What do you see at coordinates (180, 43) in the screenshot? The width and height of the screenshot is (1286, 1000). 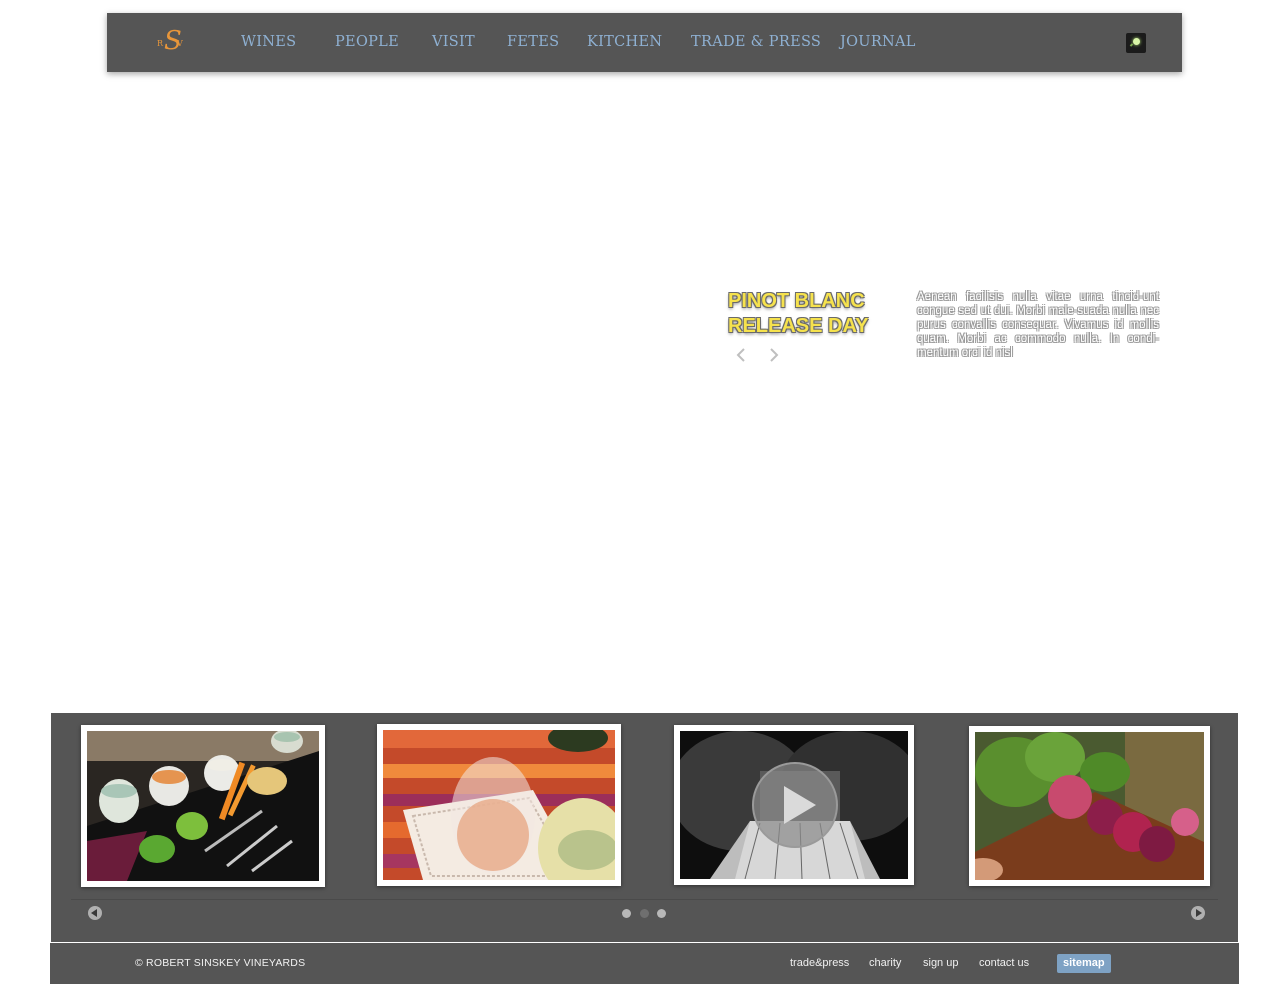 I see `logo-letter-v: V` at bounding box center [180, 43].